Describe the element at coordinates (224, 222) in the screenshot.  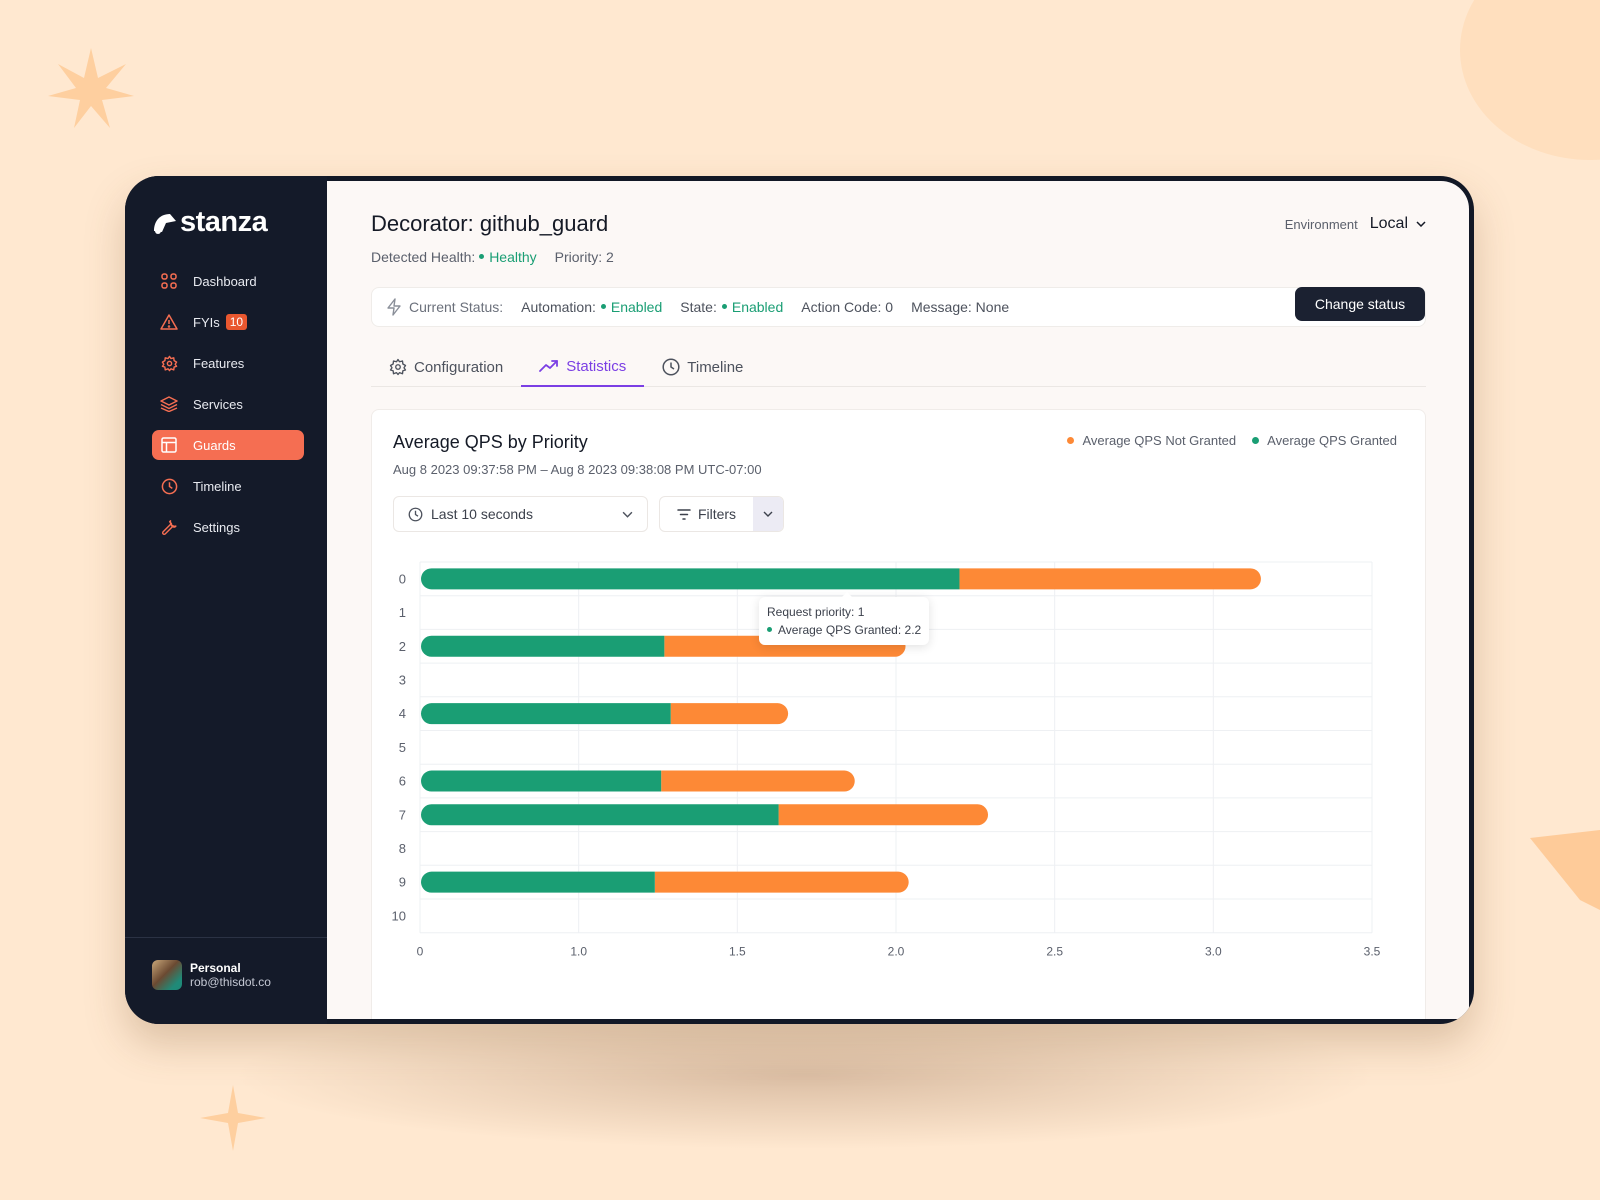
I see `brand-name: stanza` at that location.